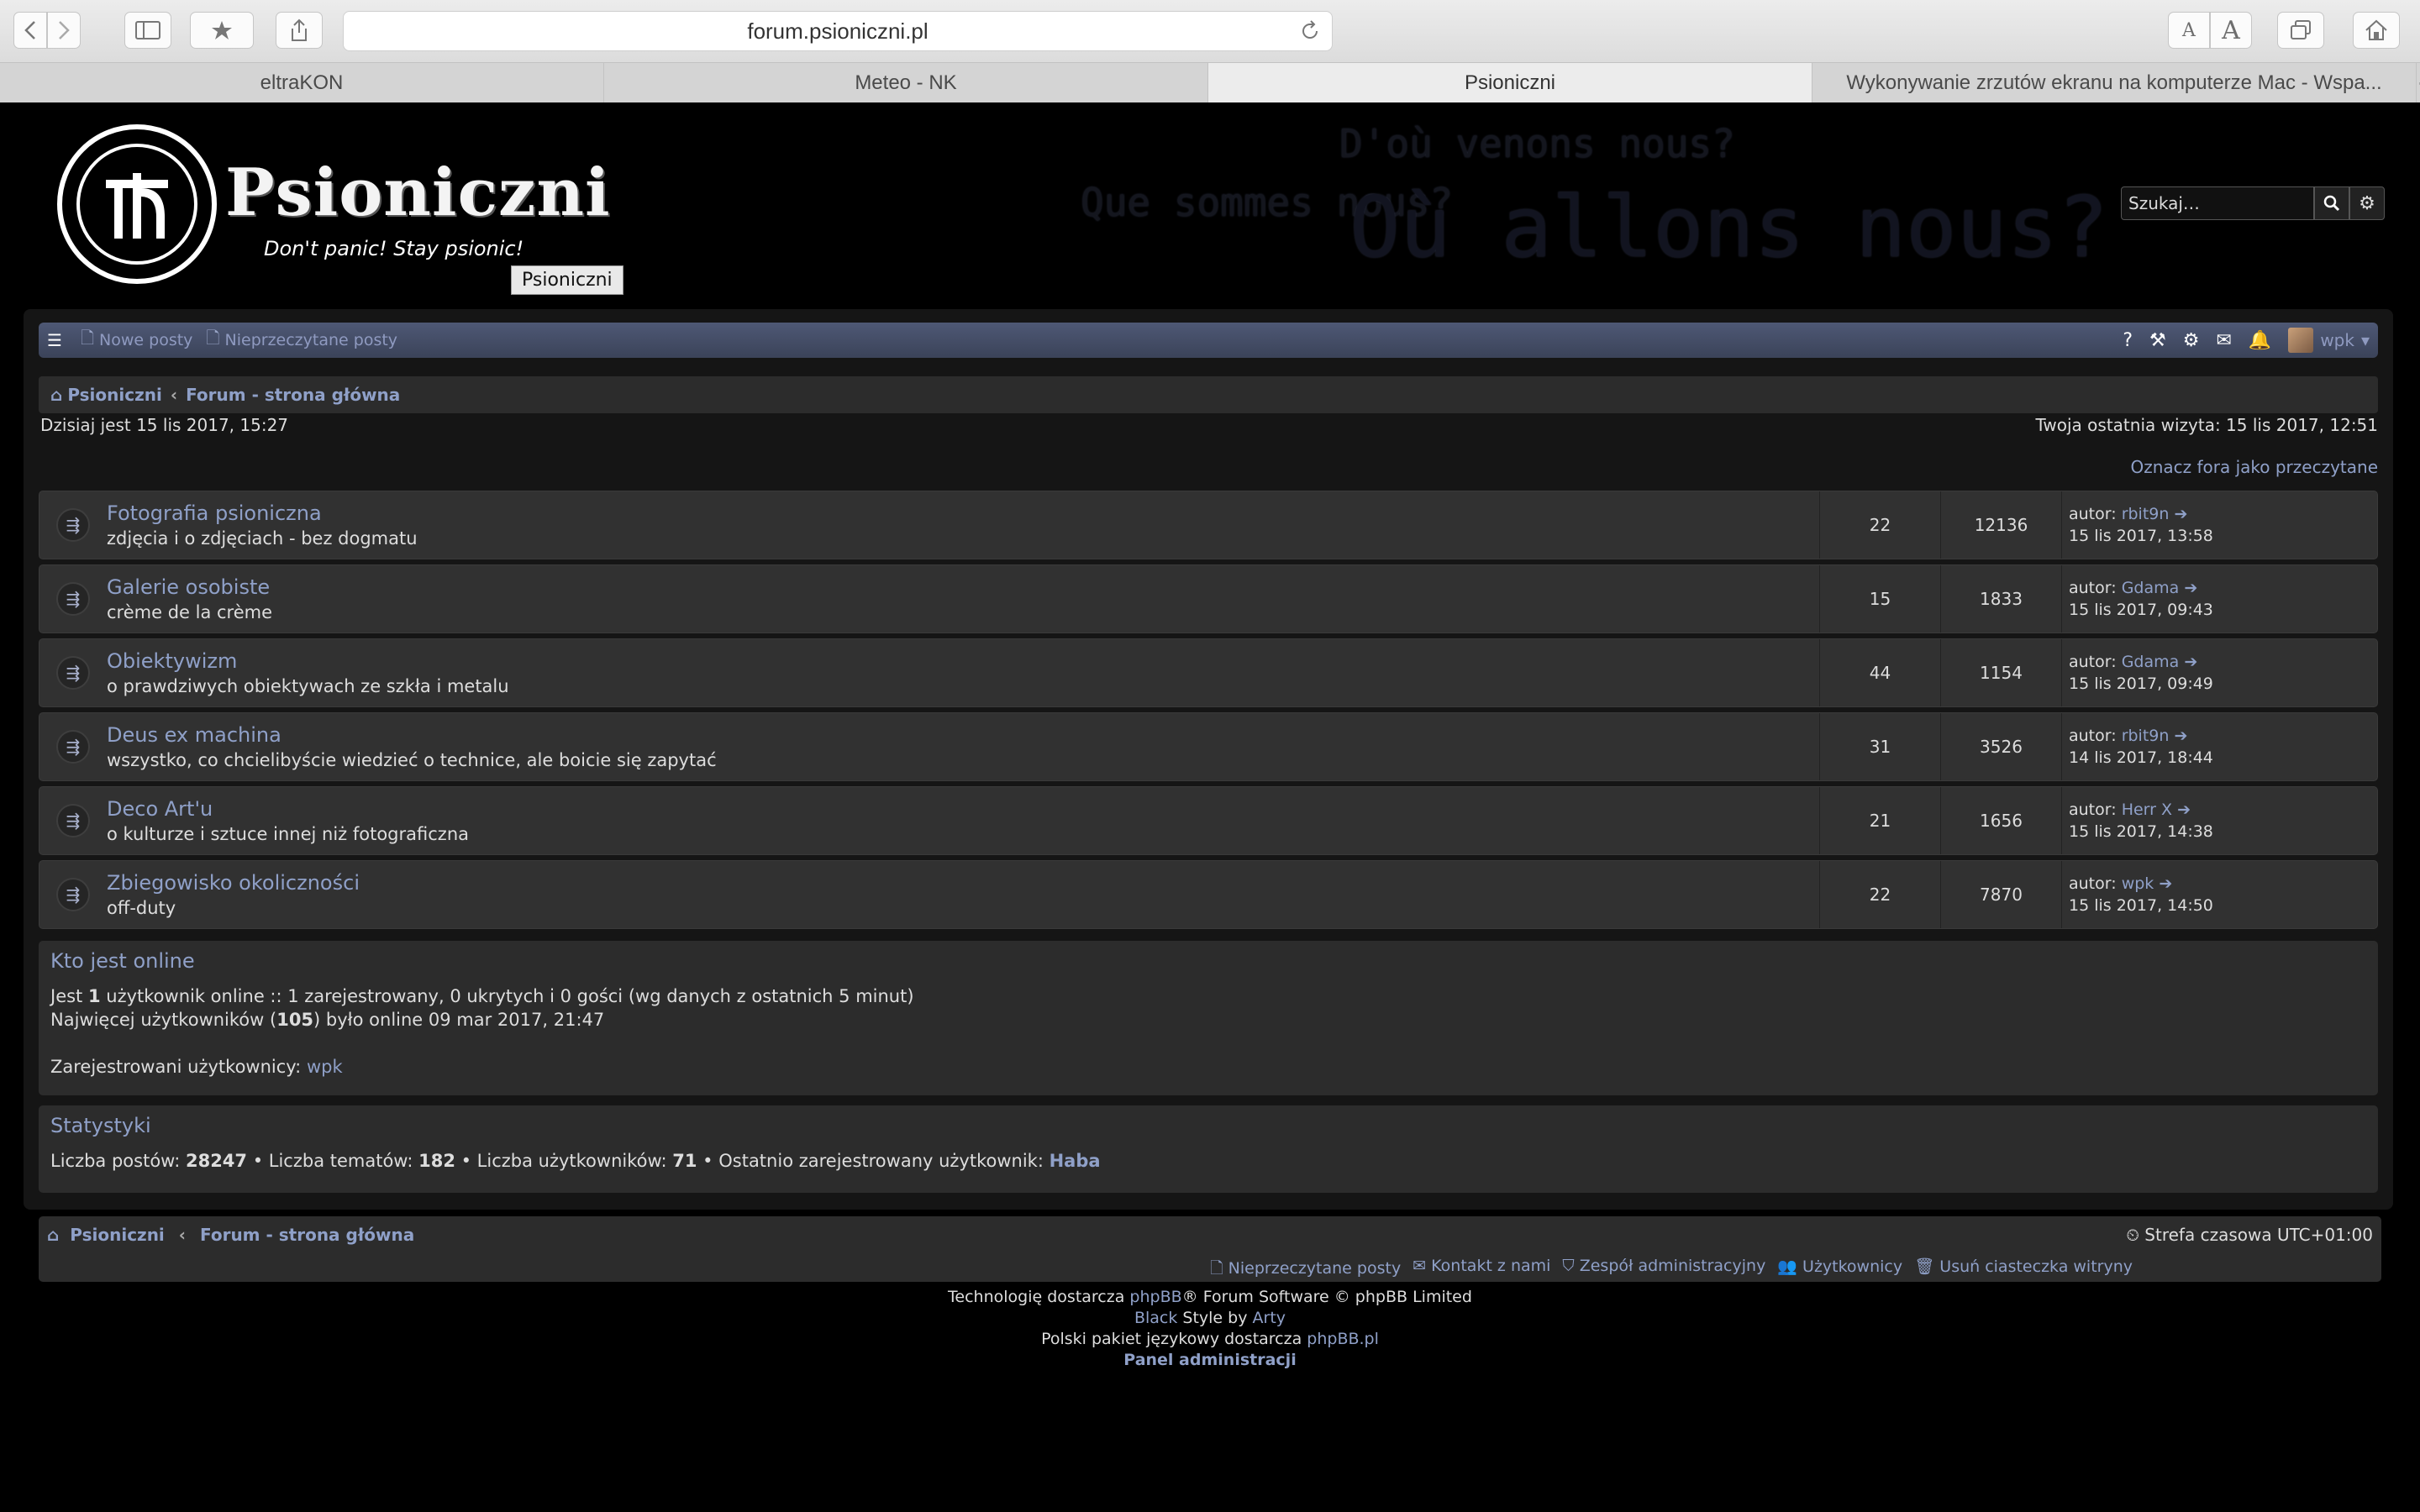  Describe the element at coordinates (301, 340) in the screenshot. I see `unread-posts-link: 🗋 Nieprzeczytane posty` at that location.